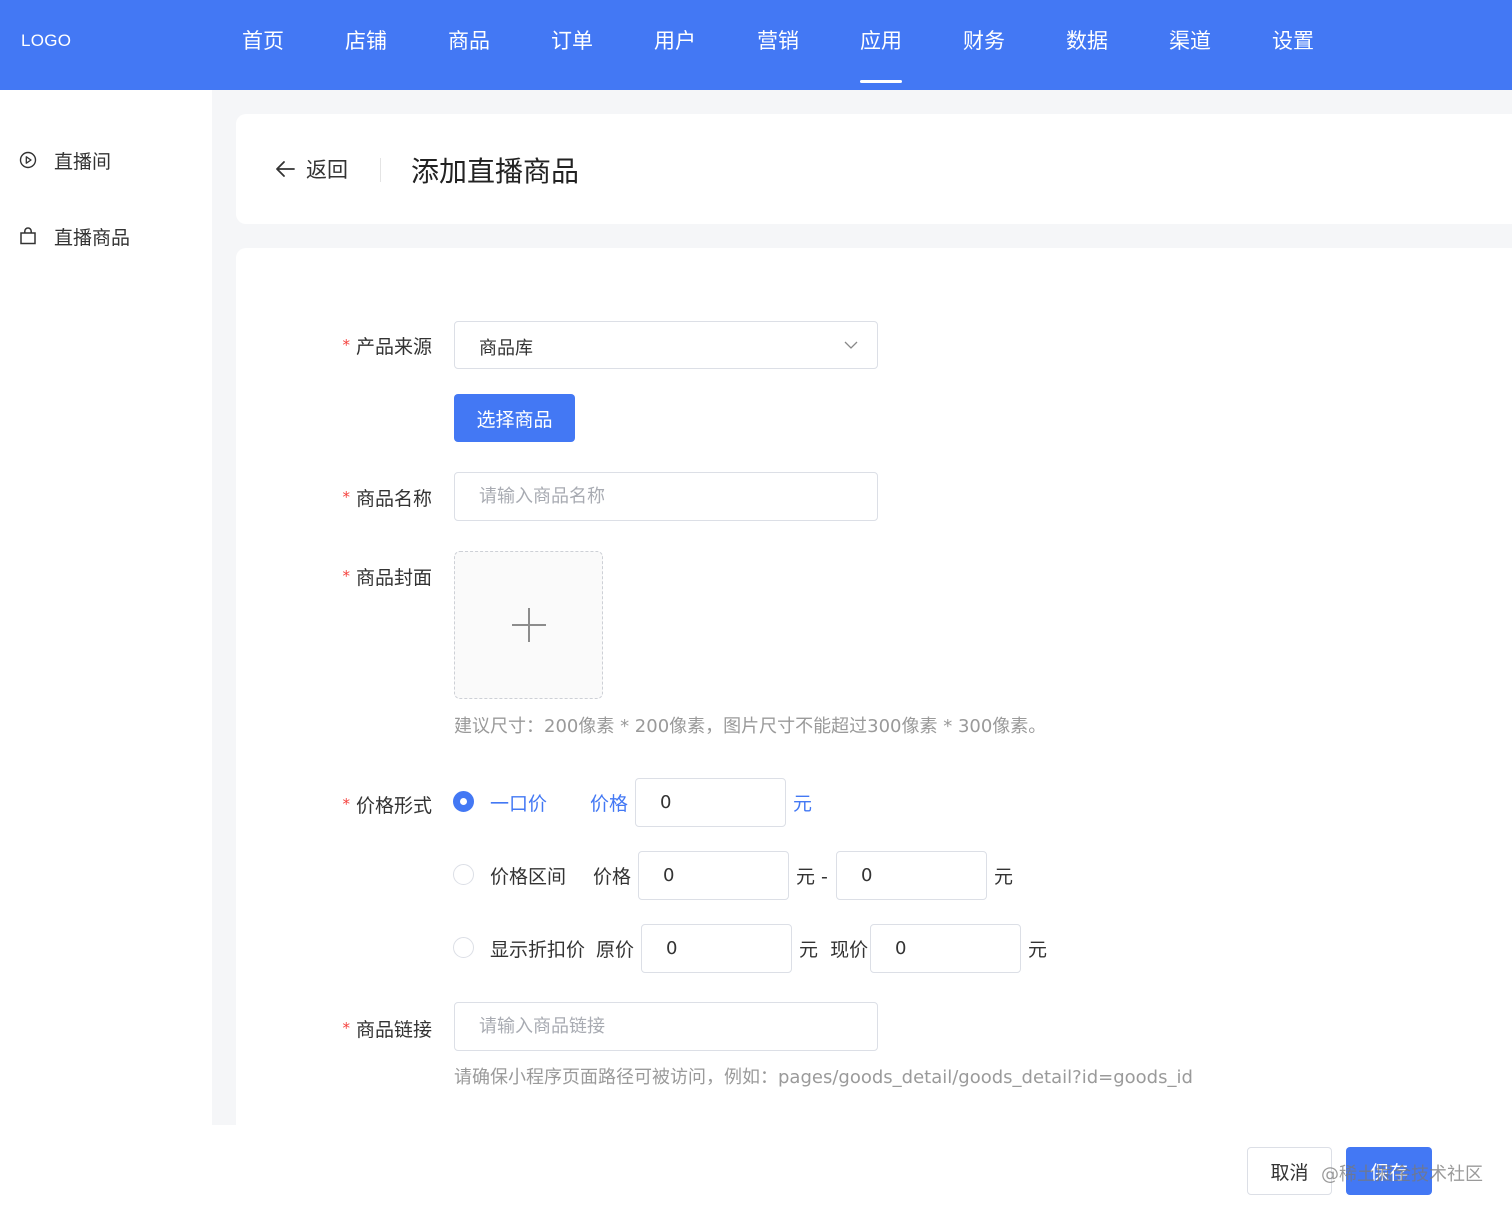  What do you see at coordinates (874, 169) in the screenshot?
I see `page-header-card: 返回 添加直播商品` at bounding box center [874, 169].